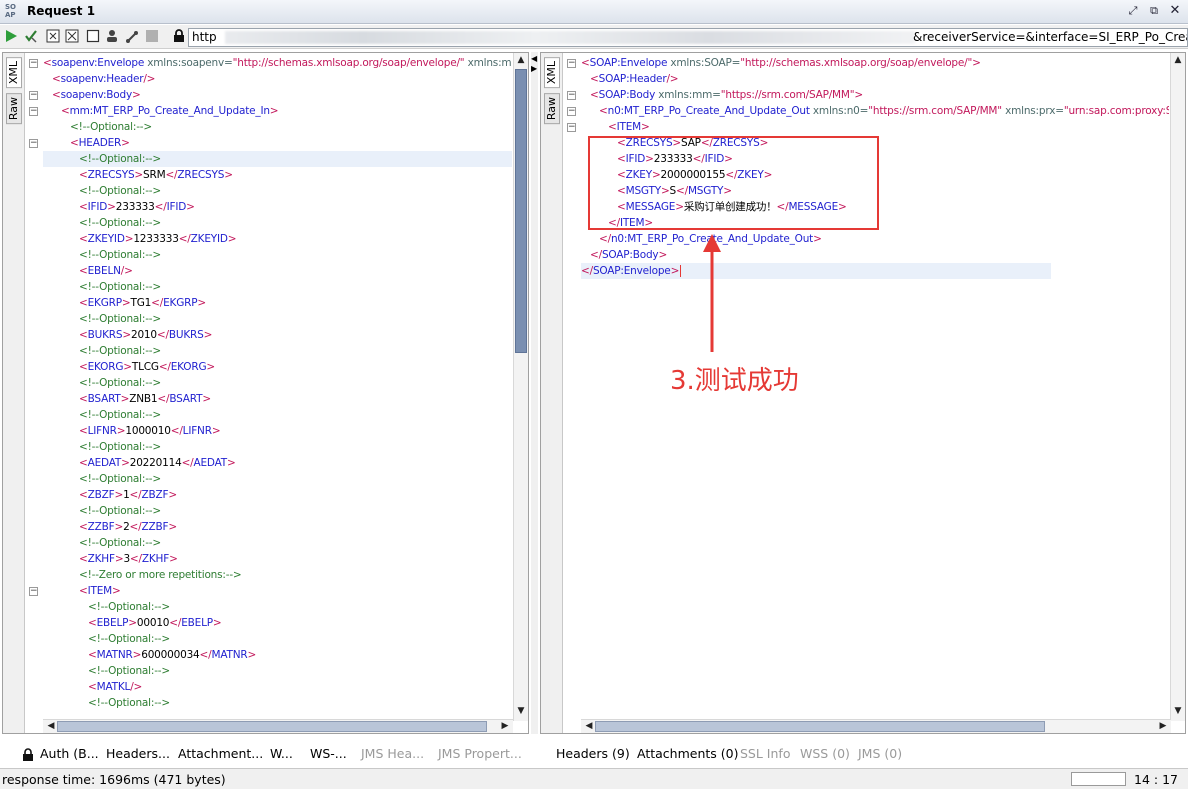 Image resolution: width=1188 pixels, height=789 pixels. What do you see at coordinates (1133, 11) in the screenshot?
I see `maximize-icon: ⤢` at bounding box center [1133, 11].